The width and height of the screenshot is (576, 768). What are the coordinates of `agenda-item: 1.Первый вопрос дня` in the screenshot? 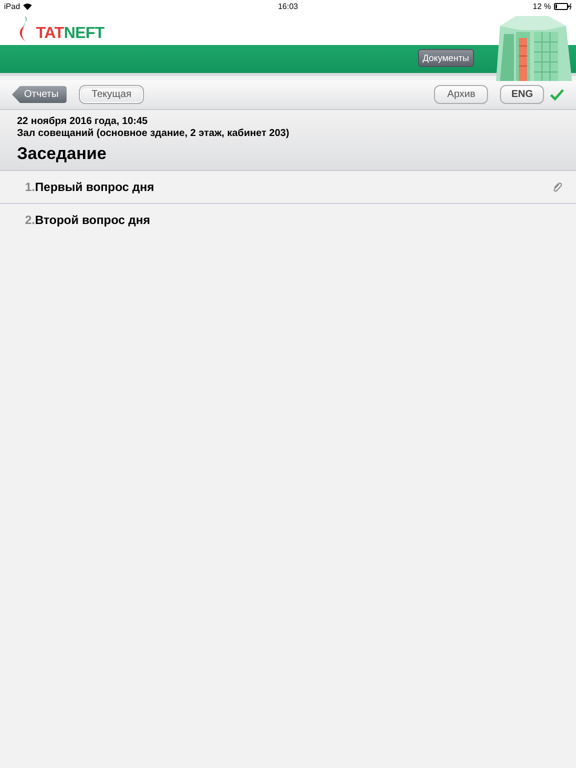 It's located at (288, 187).